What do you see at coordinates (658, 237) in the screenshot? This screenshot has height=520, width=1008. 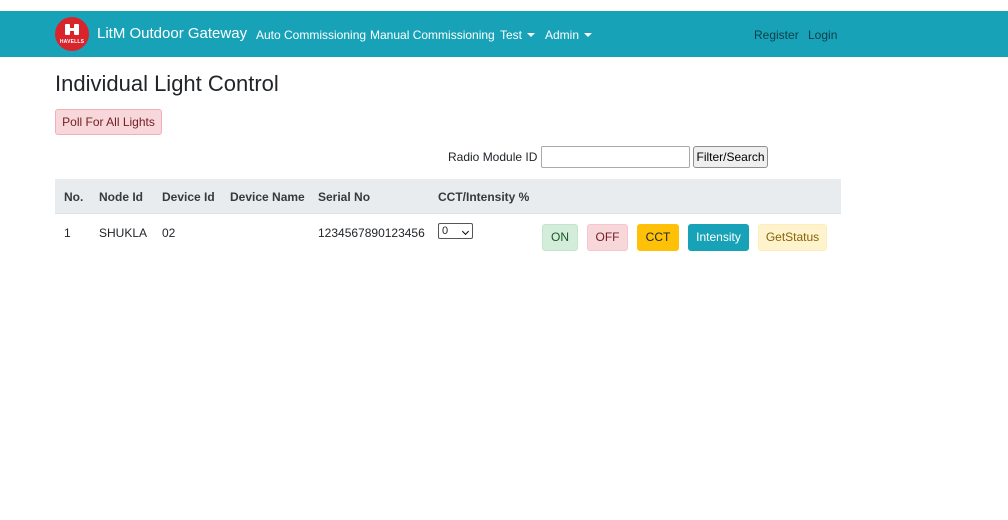 I see `cct-button: CCT` at bounding box center [658, 237].